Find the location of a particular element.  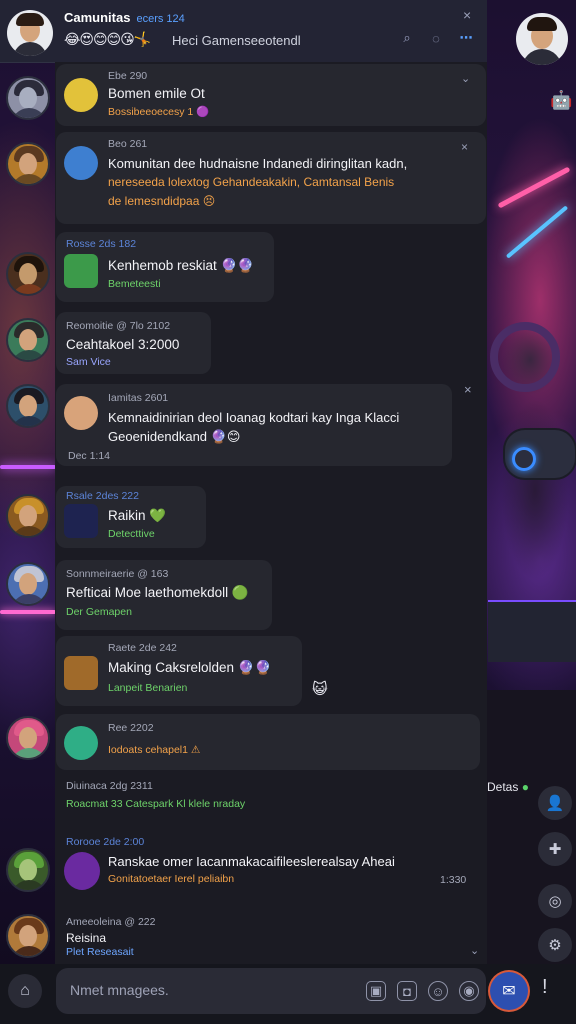

message-subtext: Lanpeit Benarien is located at coordinates (148, 688).